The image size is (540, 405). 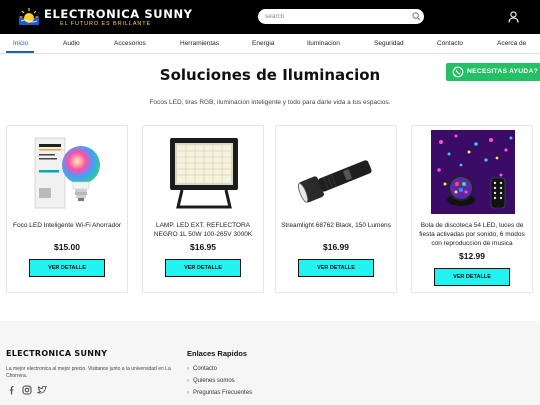 What do you see at coordinates (336, 247) in the screenshot?
I see `product-price: $16.99` at bounding box center [336, 247].